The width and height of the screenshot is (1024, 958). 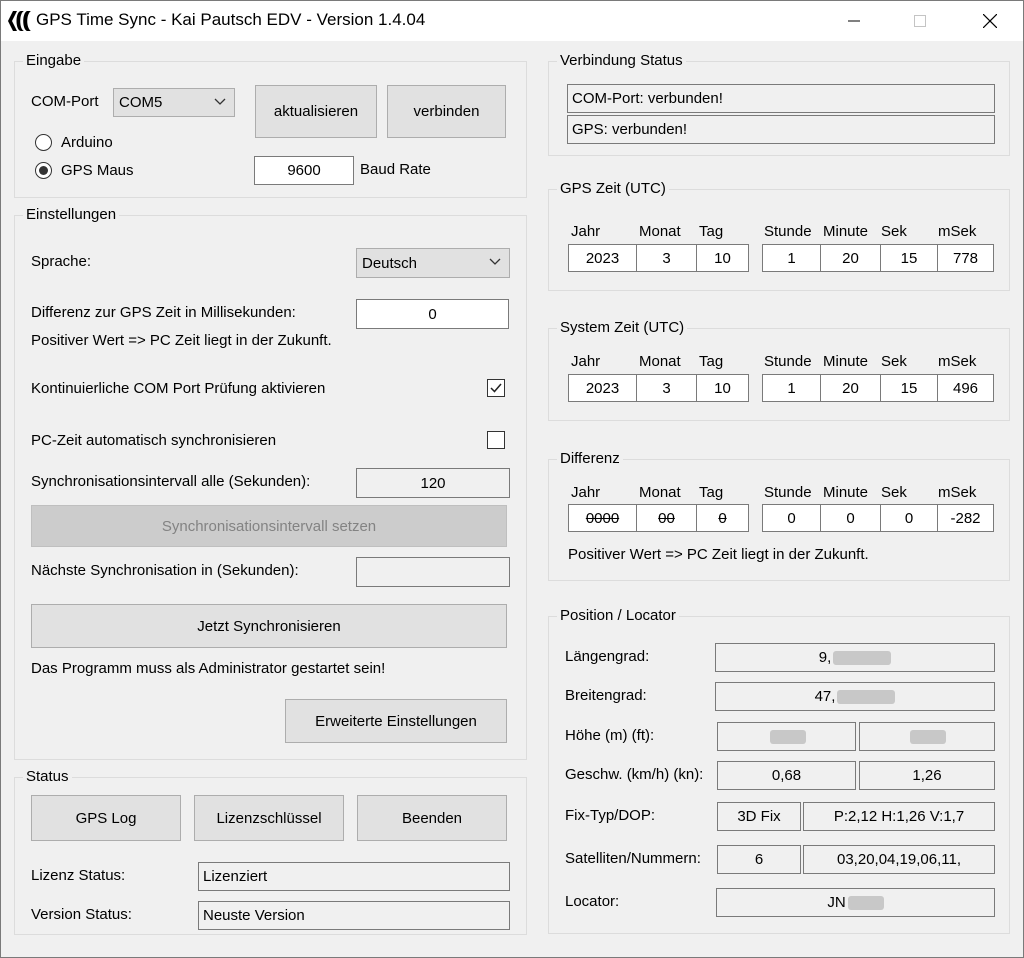 I want to click on exit-button: Beenden, so click(x=432, y=818).